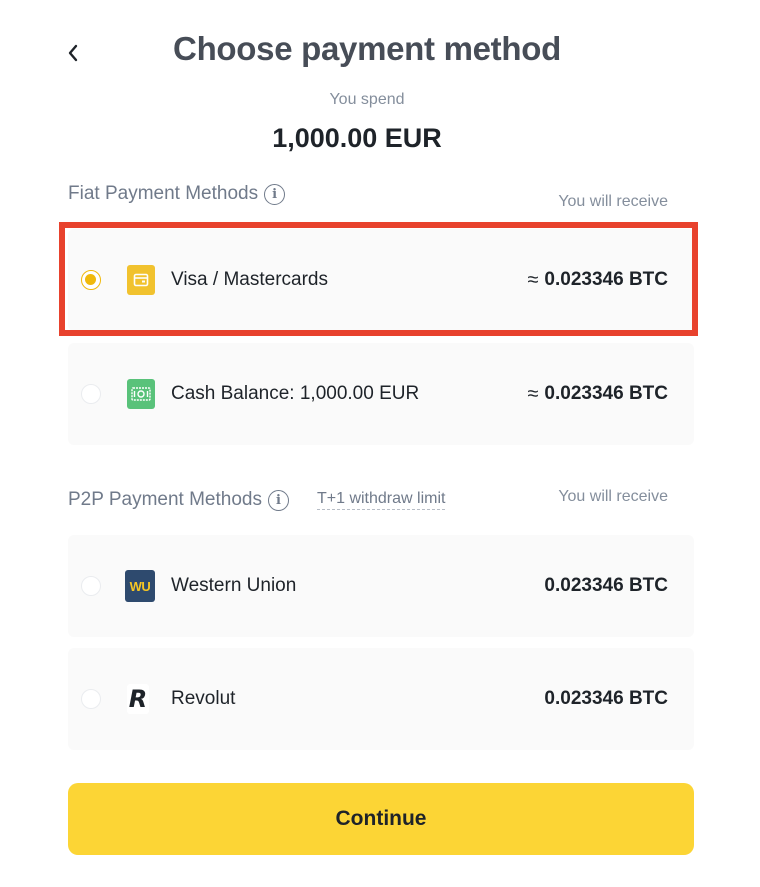 This screenshot has width=760, height=887. Describe the element at coordinates (141, 280) in the screenshot. I see `card-icon` at that location.